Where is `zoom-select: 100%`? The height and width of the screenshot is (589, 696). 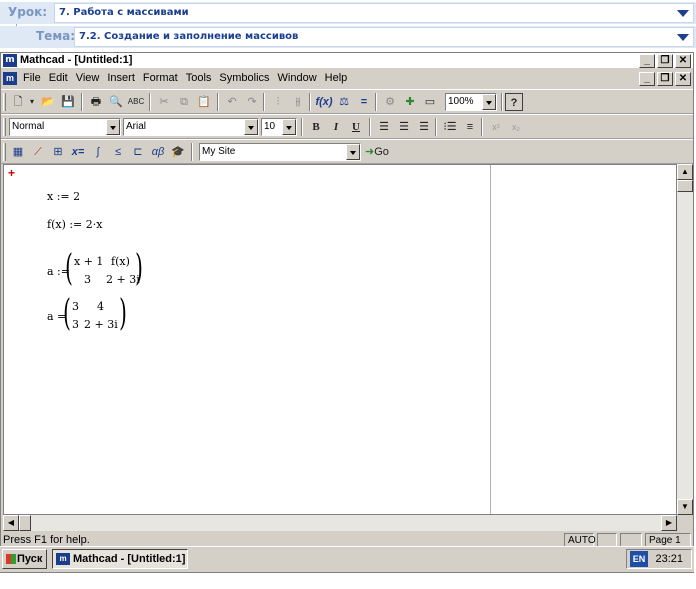
zoom-select: 100% is located at coordinates (471, 102).